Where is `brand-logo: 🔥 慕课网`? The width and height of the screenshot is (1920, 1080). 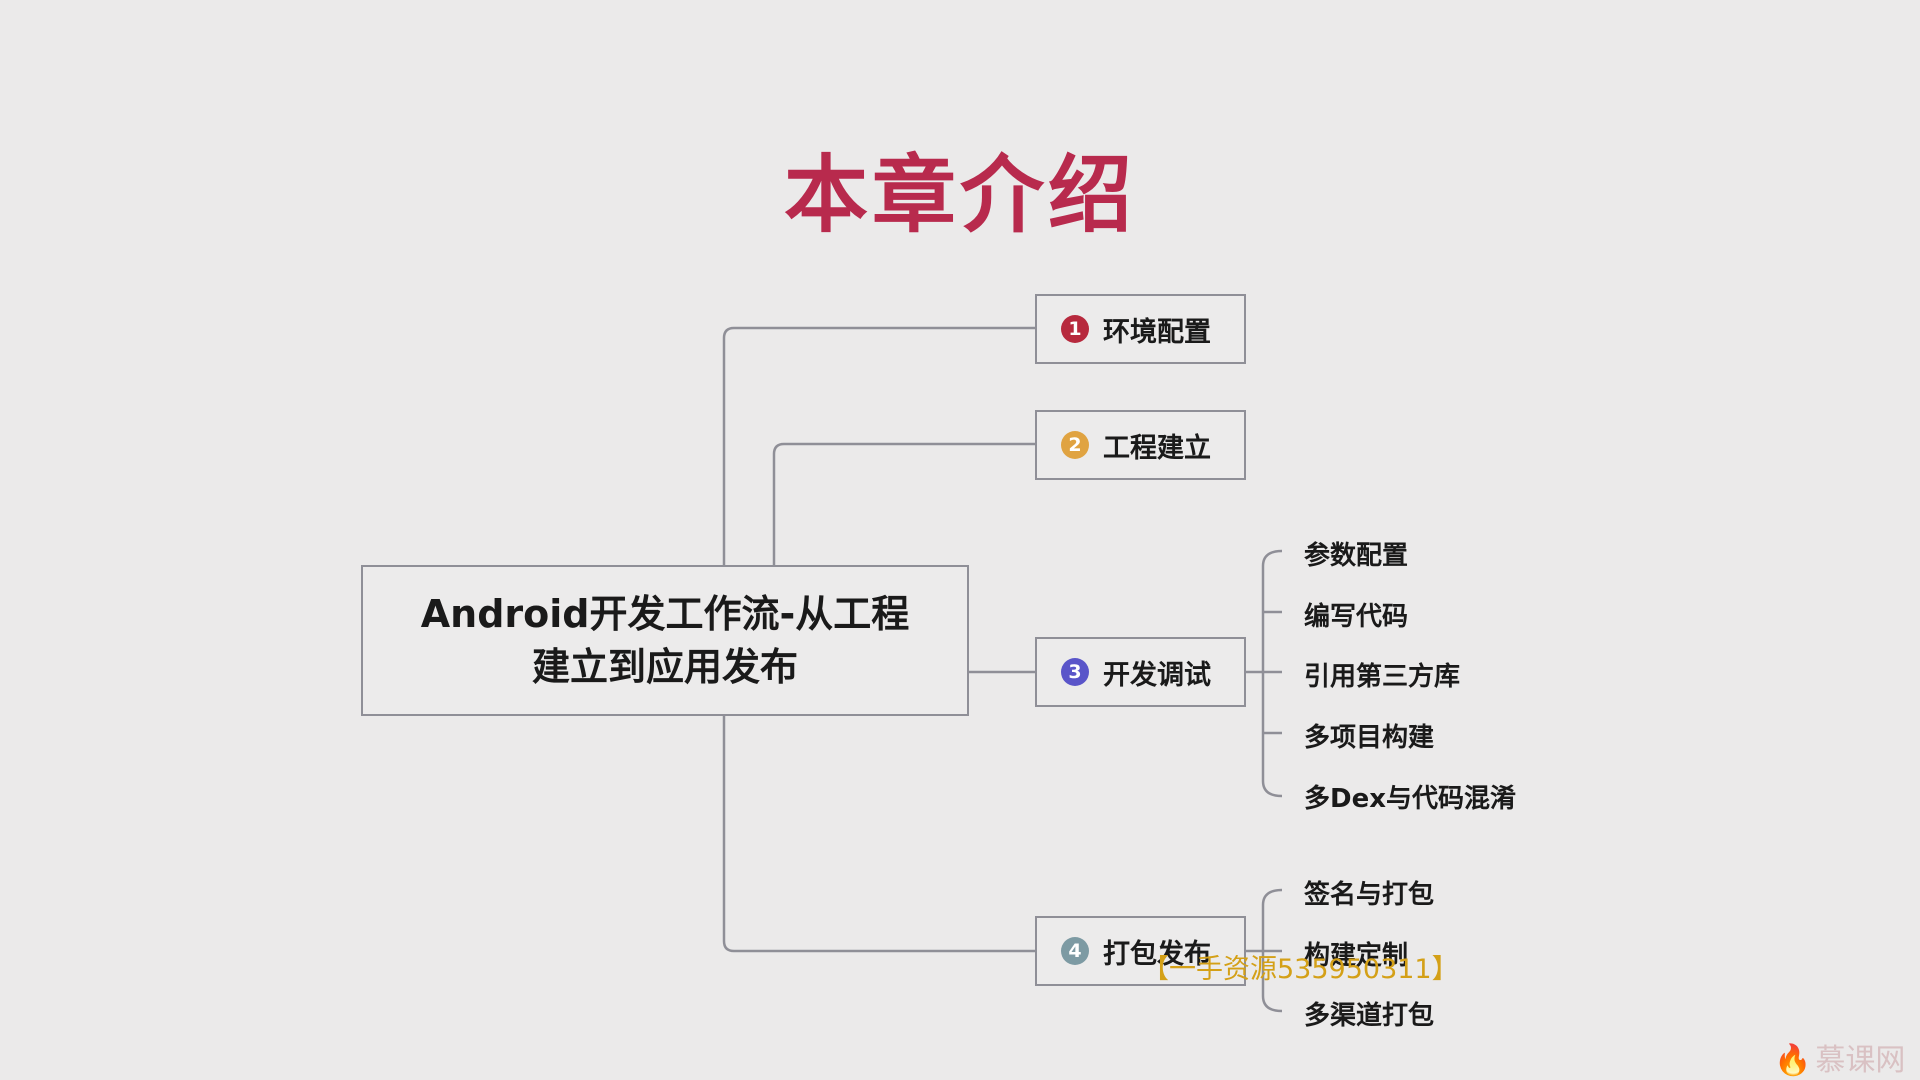
brand-logo: 🔥 慕课网 is located at coordinates (1839, 1057).